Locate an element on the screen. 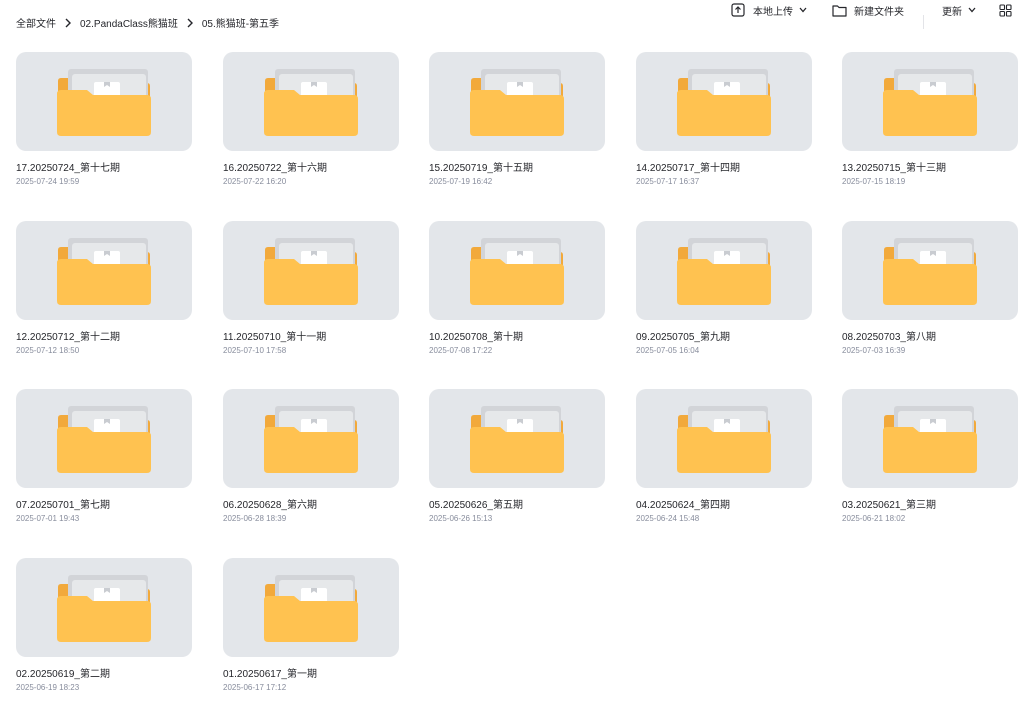  folder-date: 2025-07-03 16:39 is located at coordinates (874, 350).